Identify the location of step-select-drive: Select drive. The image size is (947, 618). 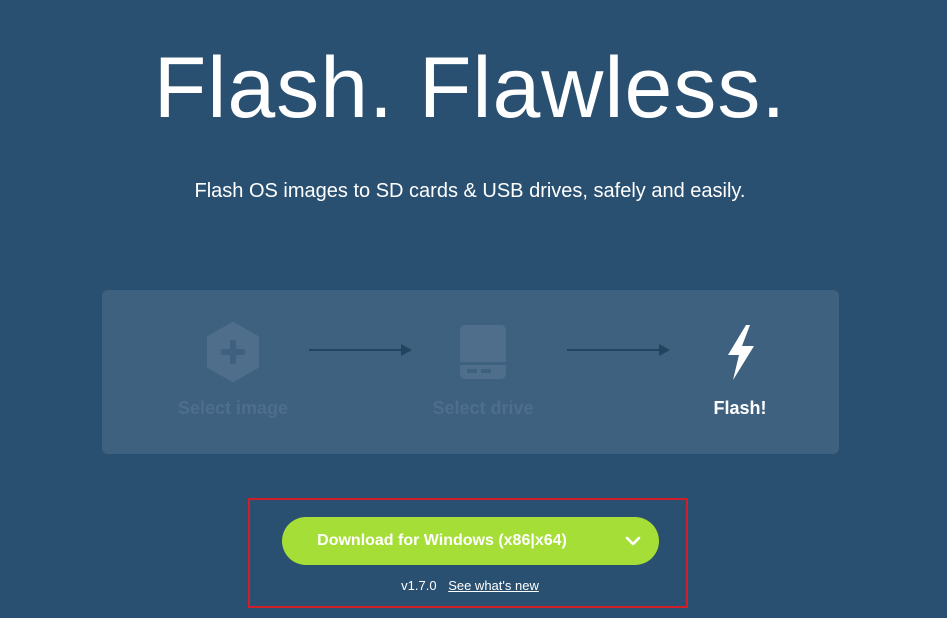
(483, 372).